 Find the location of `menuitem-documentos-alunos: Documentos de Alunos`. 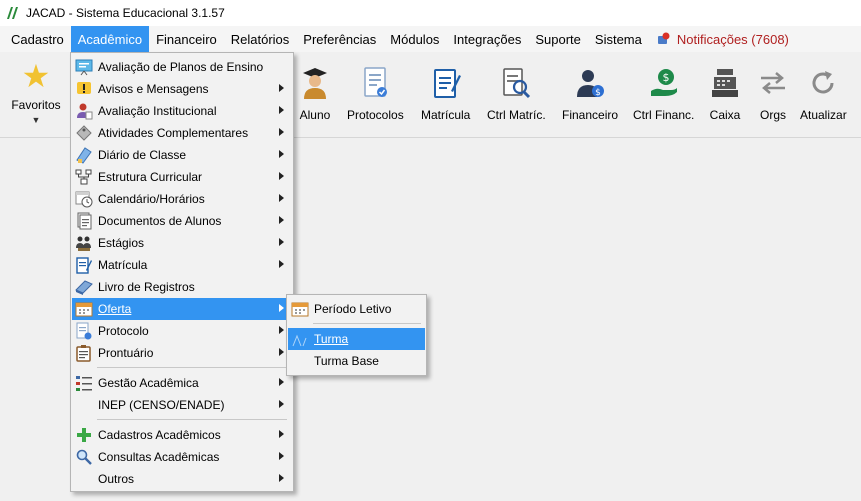

menuitem-documentos-alunos: Documentos de Alunos is located at coordinates (182, 221).